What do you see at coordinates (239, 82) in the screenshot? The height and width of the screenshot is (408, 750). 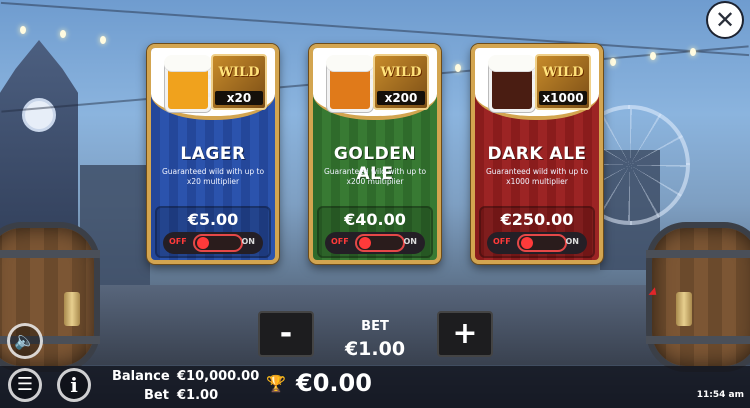 I see `wild-symbol-icon: WILD x20` at bounding box center [239, 82].